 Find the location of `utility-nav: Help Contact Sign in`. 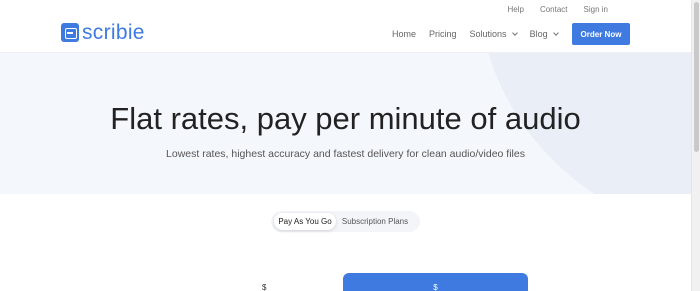

utility-nav: Help Contact Sign in is located at coordinates (558, 9).